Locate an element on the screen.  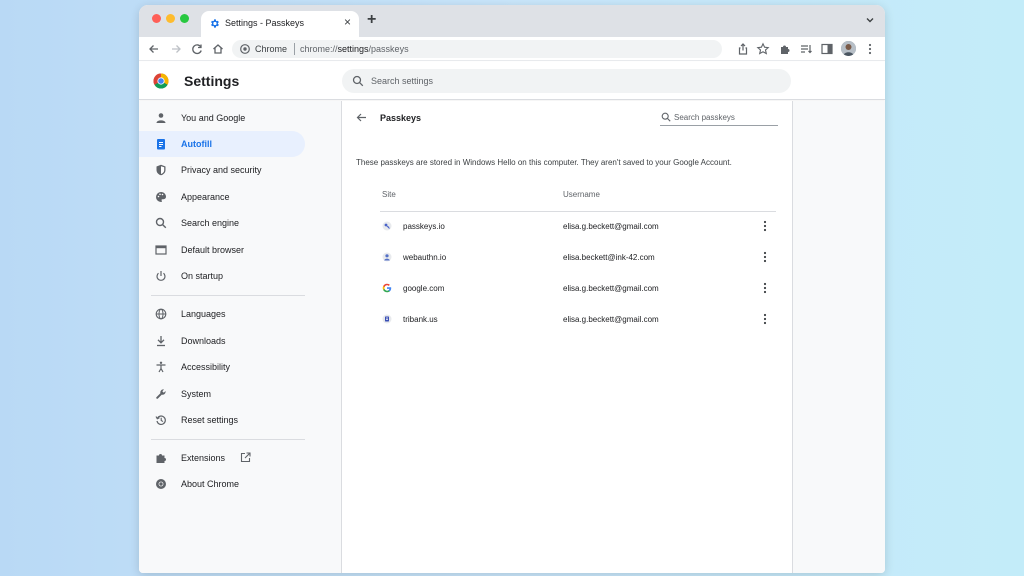
passkey-site: tribank.us is located at coordinates (420, 319).